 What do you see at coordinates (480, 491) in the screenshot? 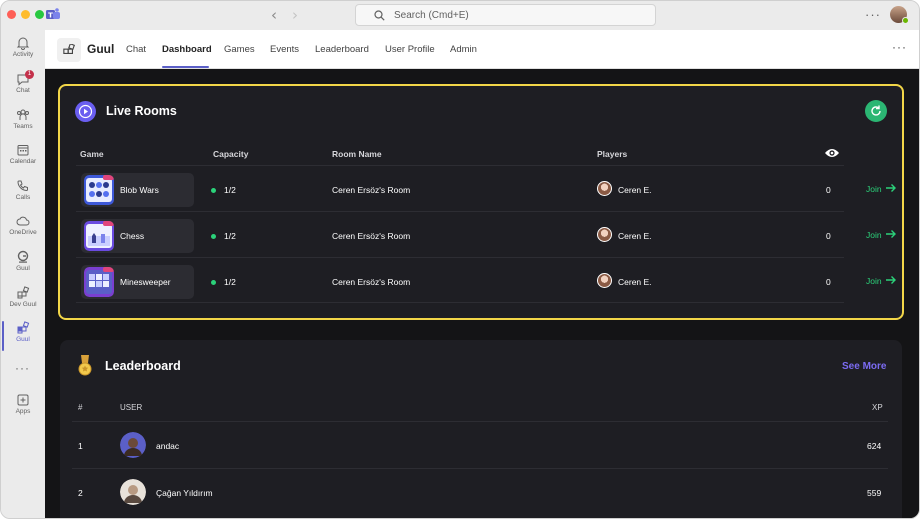
I see `leaderboard-row: 2 Çağan Yıldırım 559` at bounding box center [480, 491].